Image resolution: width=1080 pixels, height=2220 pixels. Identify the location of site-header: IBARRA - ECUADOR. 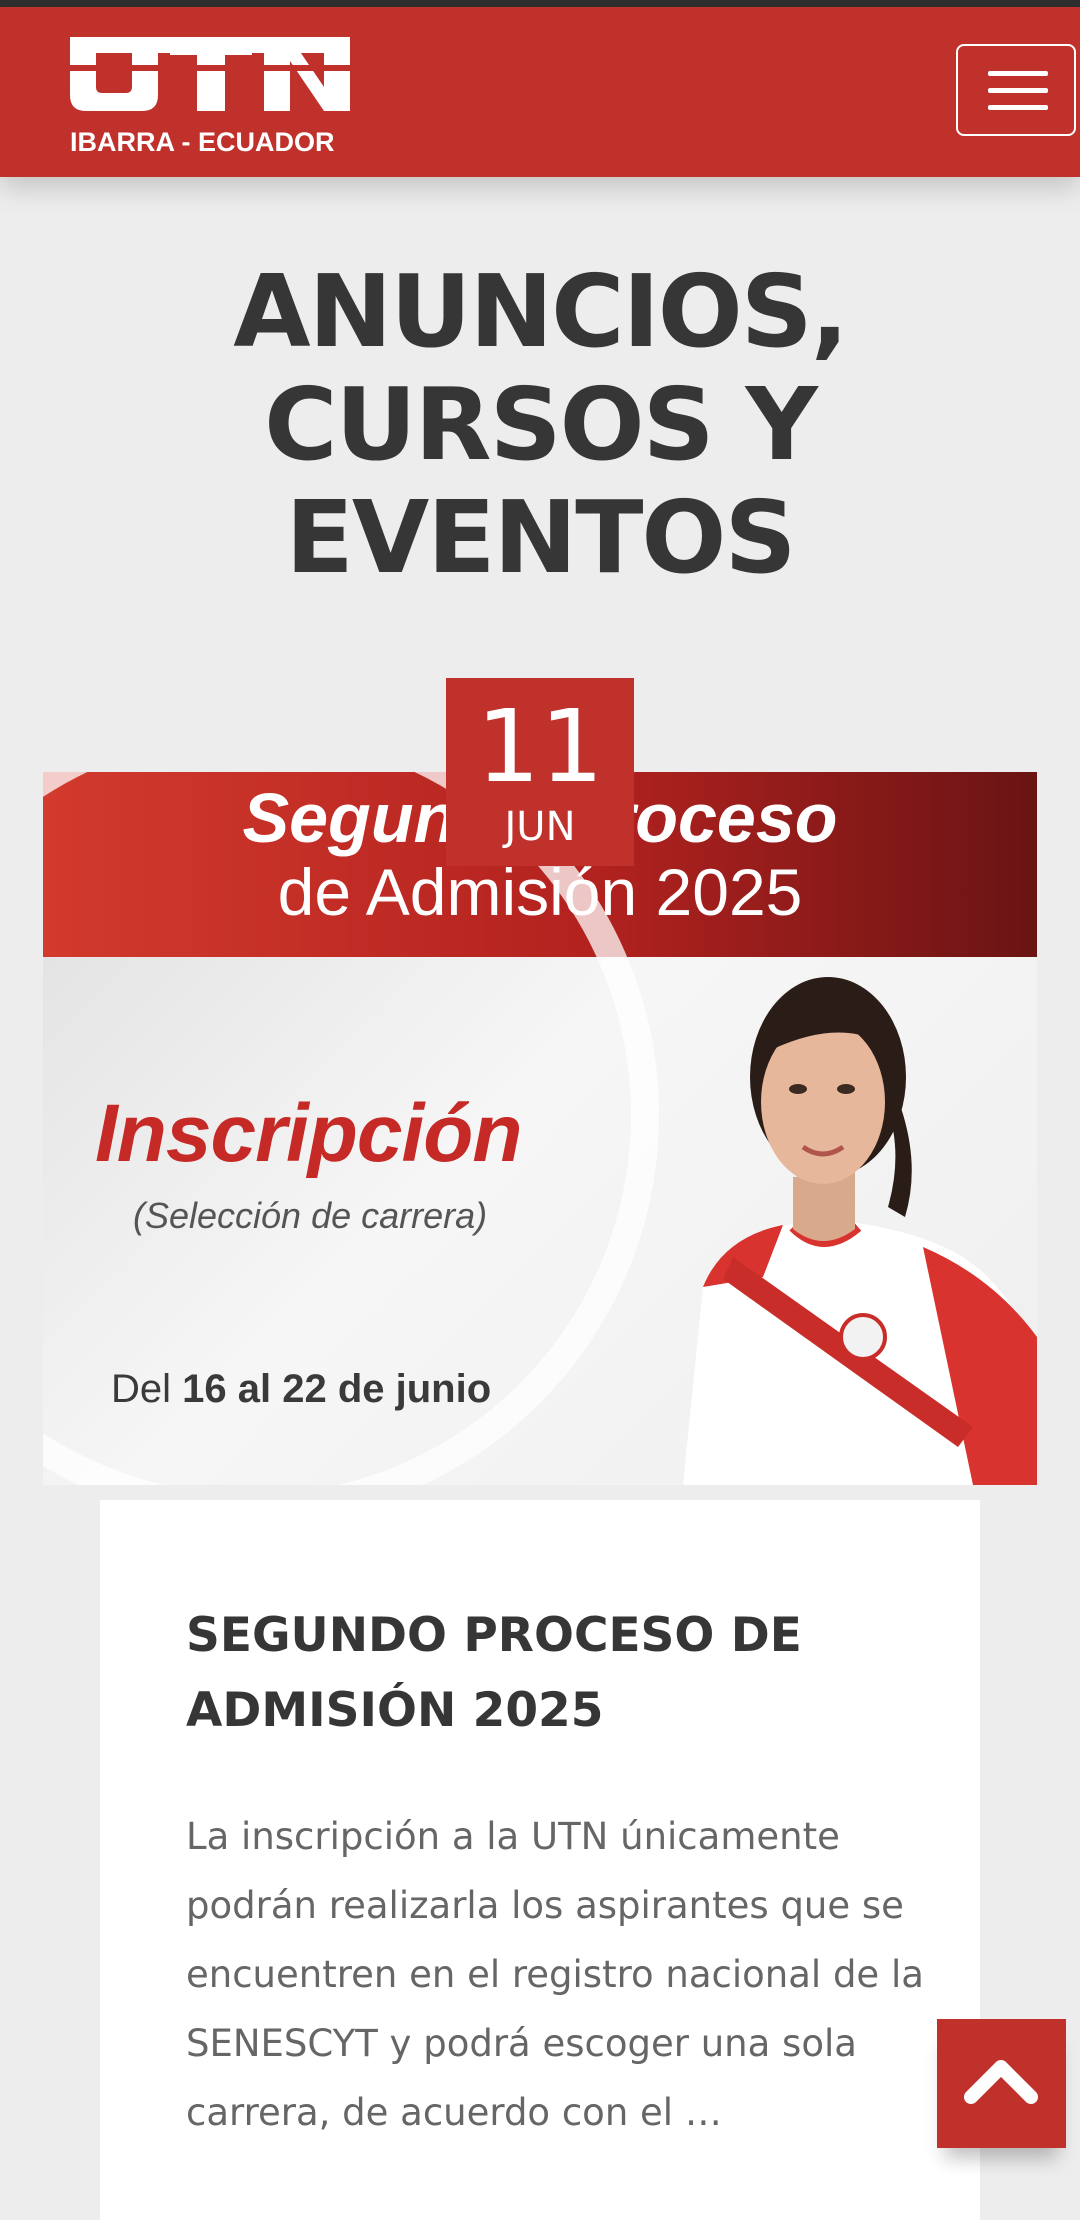
(540, 92).